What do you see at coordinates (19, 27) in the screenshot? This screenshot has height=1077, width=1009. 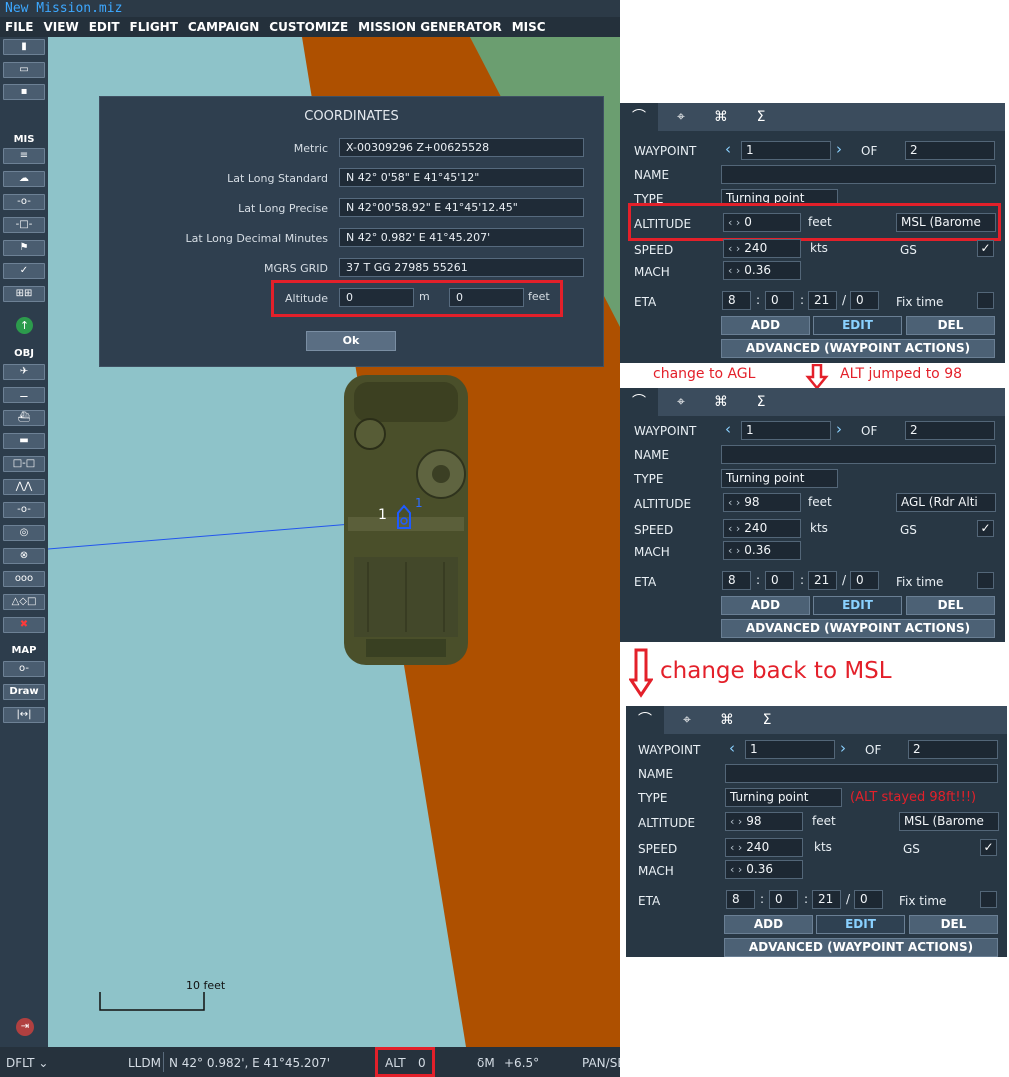 I see `menu-file: FILE` at bounding box center [19, 27].